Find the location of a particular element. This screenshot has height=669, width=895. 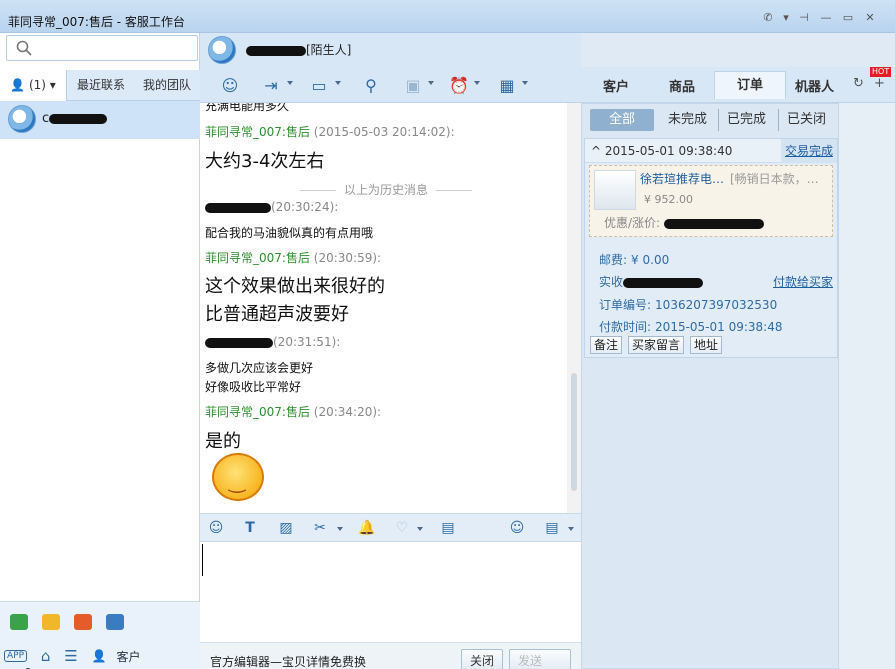

chevron-down-icon: ▾ is located at coordinates (786, 18).